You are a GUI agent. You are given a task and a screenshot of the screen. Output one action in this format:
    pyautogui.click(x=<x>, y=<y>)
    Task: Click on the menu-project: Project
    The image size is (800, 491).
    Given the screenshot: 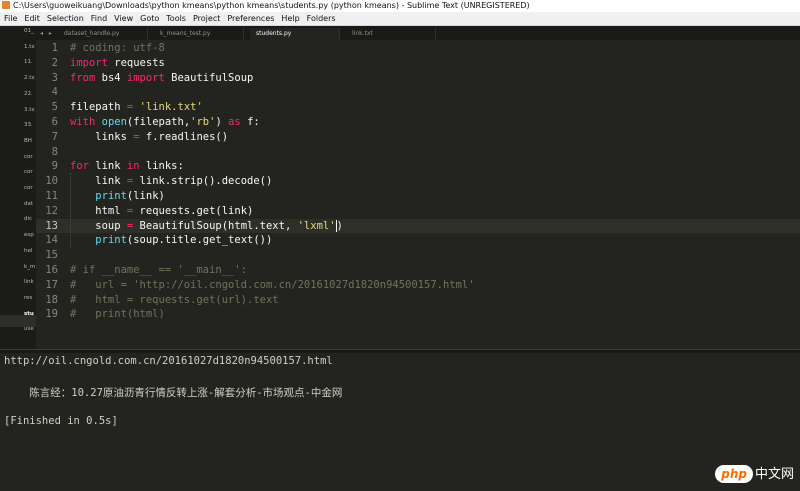 What is the action you would take?
    pyautogui.click(x=206, y=18)
    